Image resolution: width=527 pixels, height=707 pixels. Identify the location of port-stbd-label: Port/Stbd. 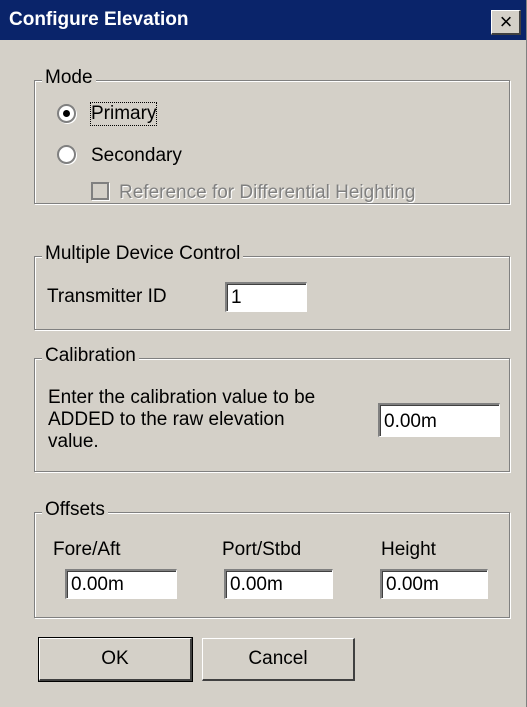
(262, 549).